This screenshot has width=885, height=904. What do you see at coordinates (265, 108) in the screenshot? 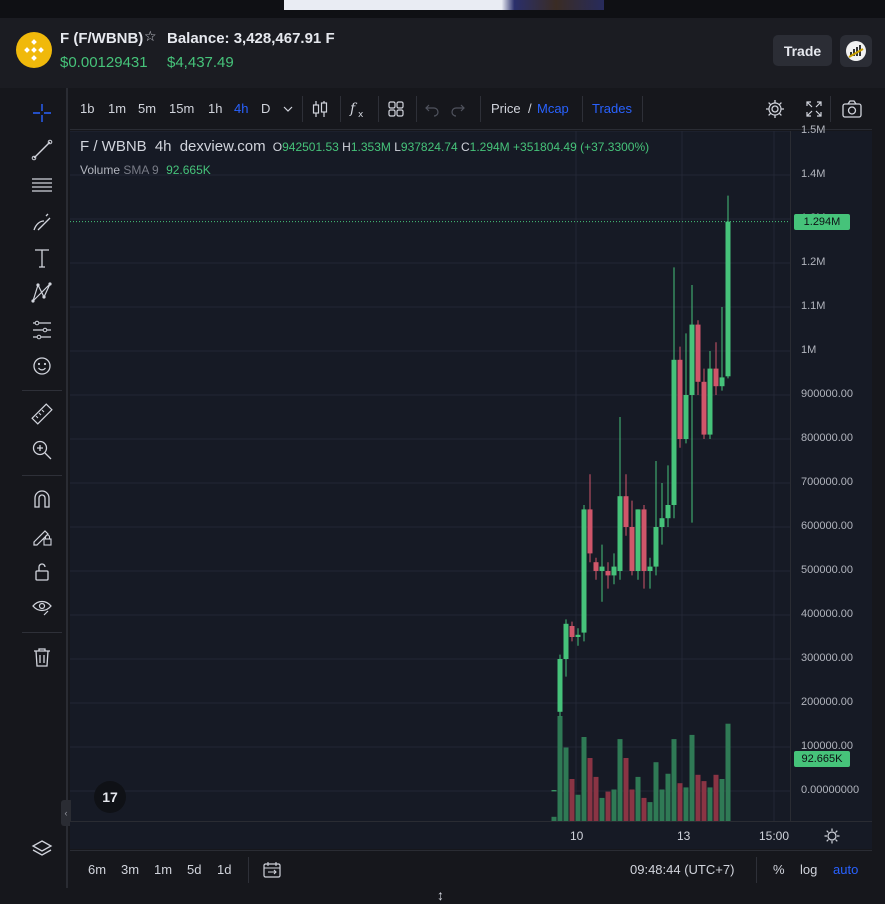
I see `timeframe-d: D` at bounding box center [265, 108].